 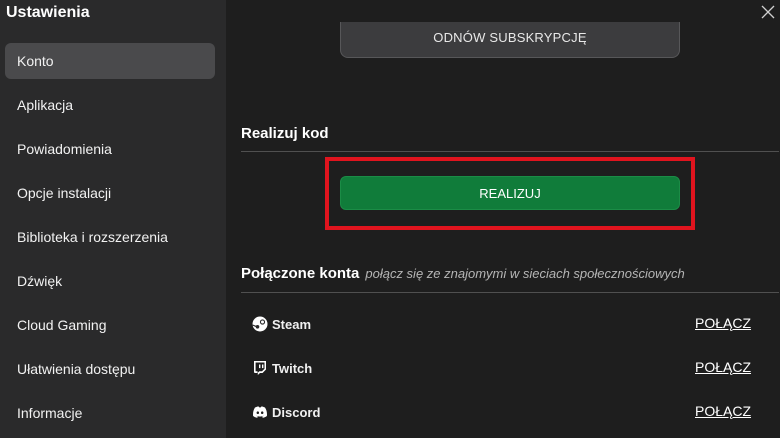 I want to click on sidebar-item-konto: Konto, so click(x=110, y=61).